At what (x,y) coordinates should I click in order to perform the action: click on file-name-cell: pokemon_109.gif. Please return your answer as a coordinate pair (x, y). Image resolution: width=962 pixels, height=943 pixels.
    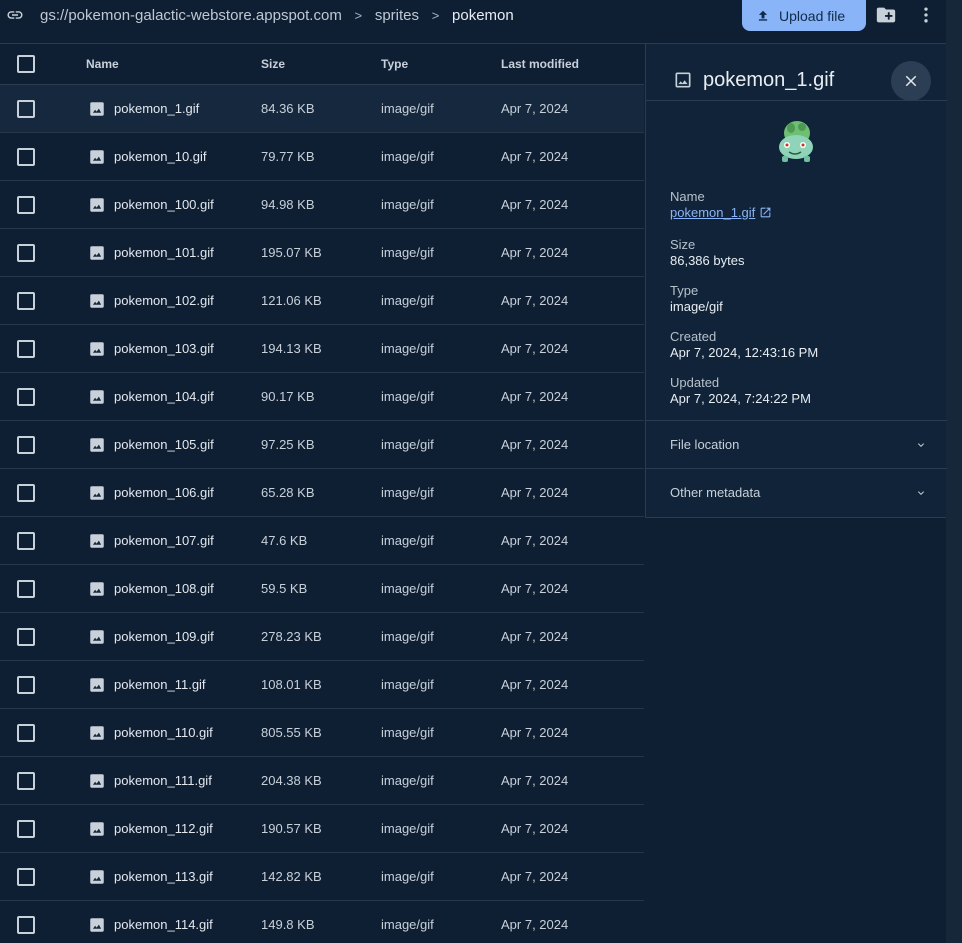
    Looking at the image, I should click on (151, 637).